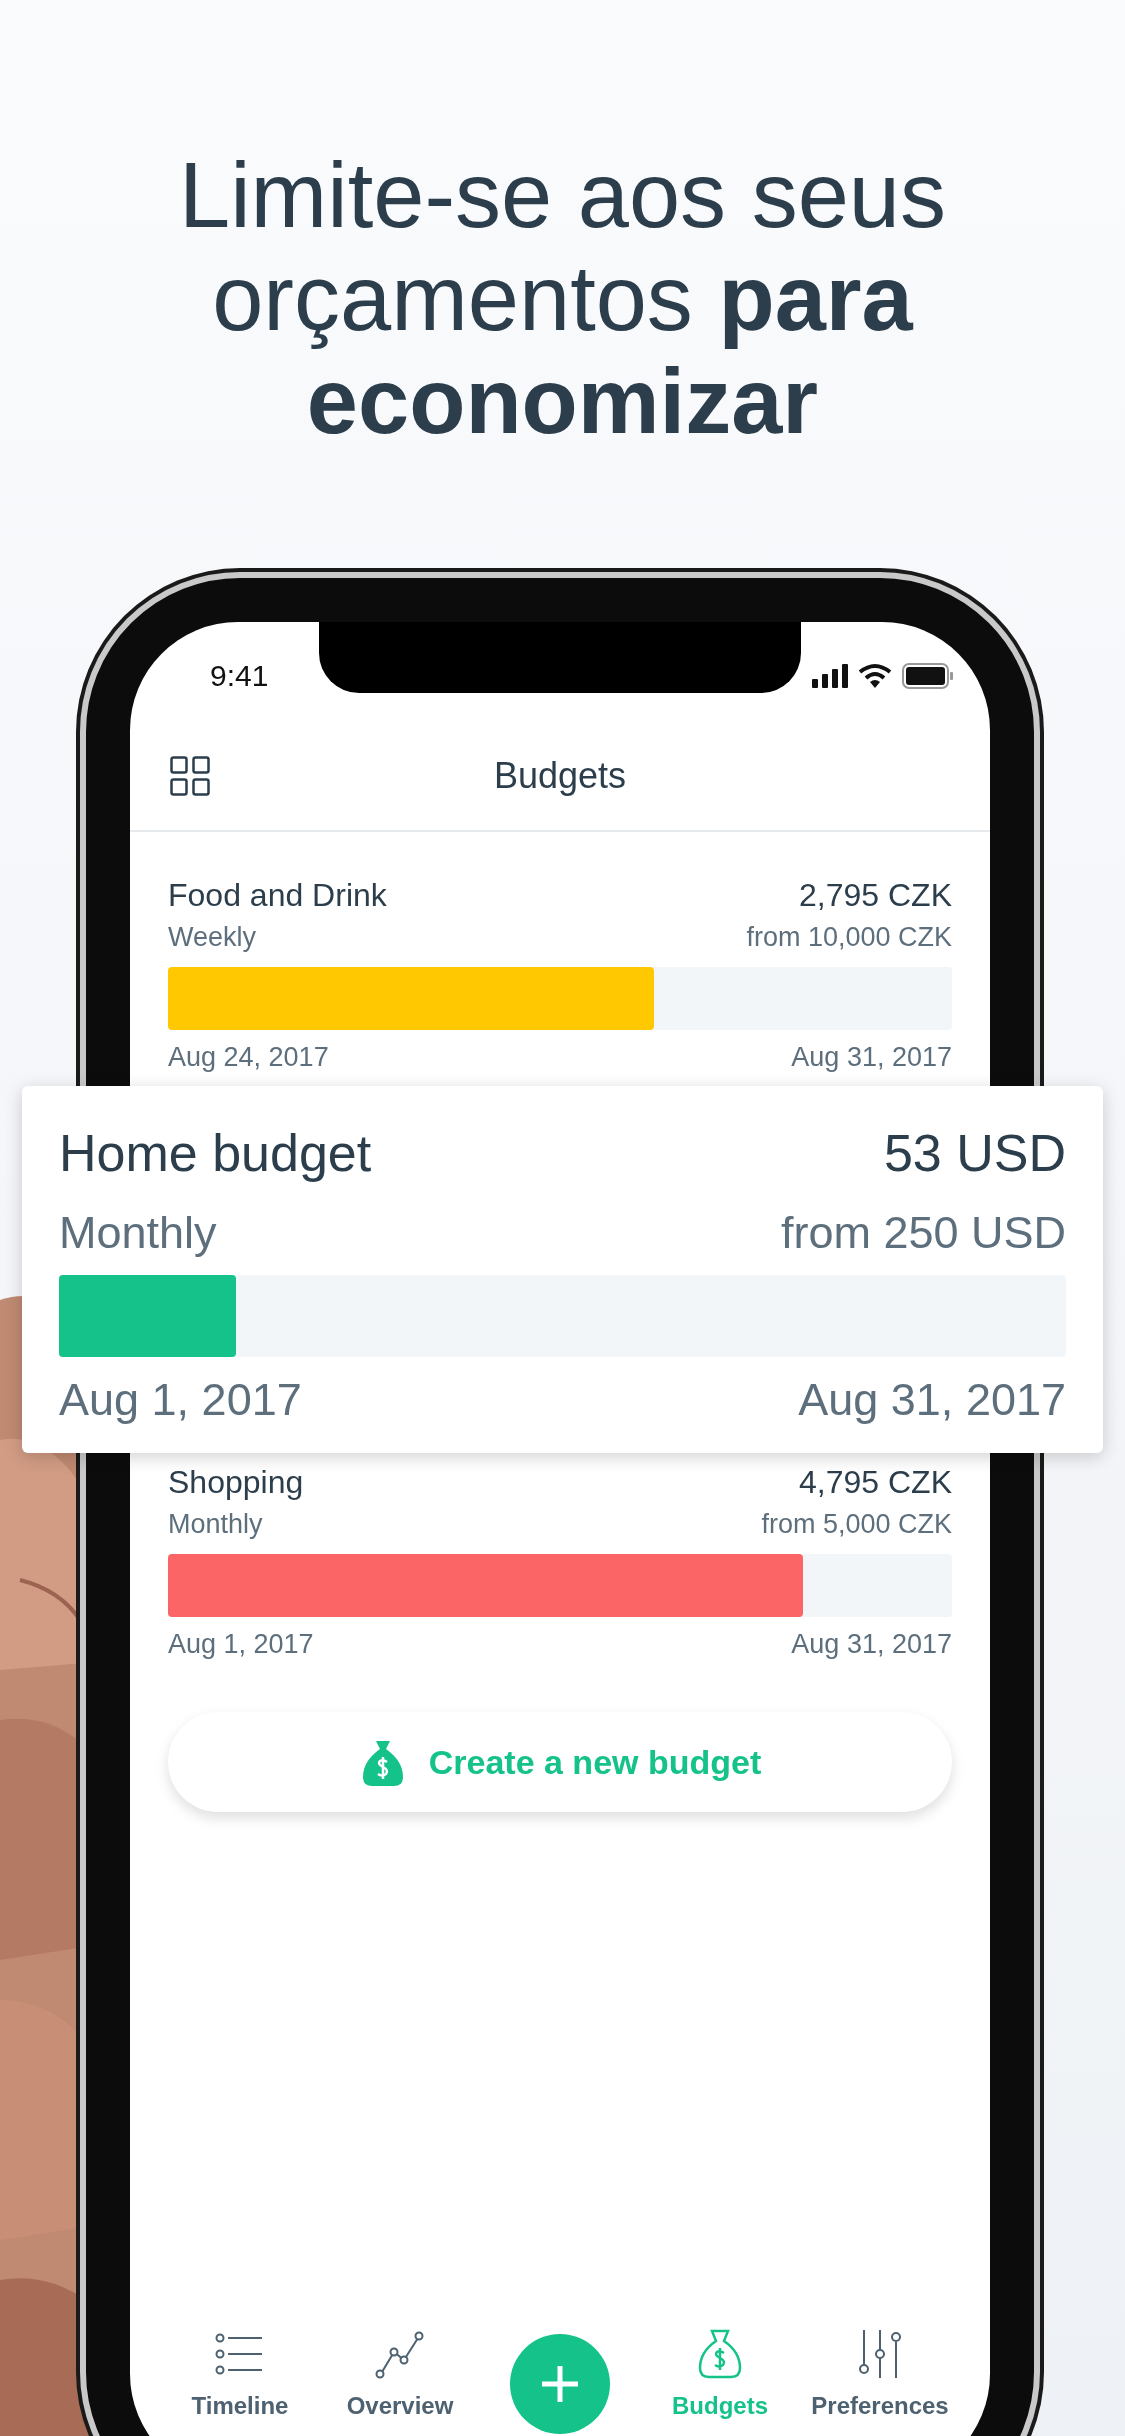 The height and width of the screenshot is (2436, 1125). What do you see at coordinates (923, 1233) in the screenshot?
I see `budget-limit: from 250 USD` at bounding box center [923, 1233].